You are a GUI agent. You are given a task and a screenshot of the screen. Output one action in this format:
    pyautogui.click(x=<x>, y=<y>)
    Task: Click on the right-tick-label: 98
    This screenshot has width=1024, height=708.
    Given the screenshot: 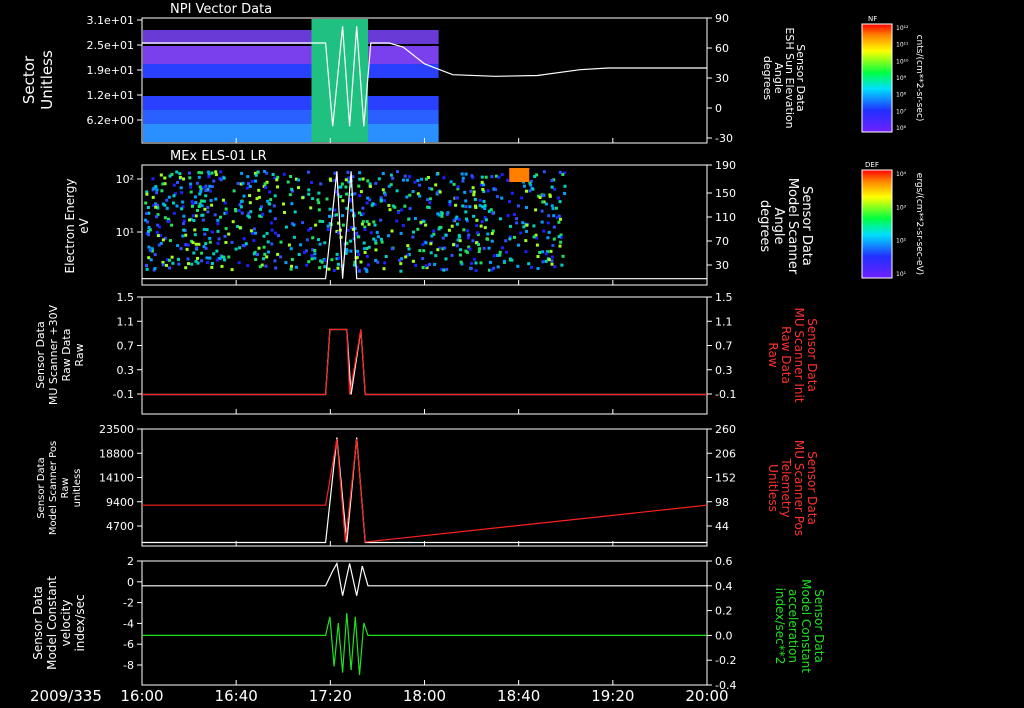 What is the action you would take?
    pyautogui.click(x=722, y=502)
    